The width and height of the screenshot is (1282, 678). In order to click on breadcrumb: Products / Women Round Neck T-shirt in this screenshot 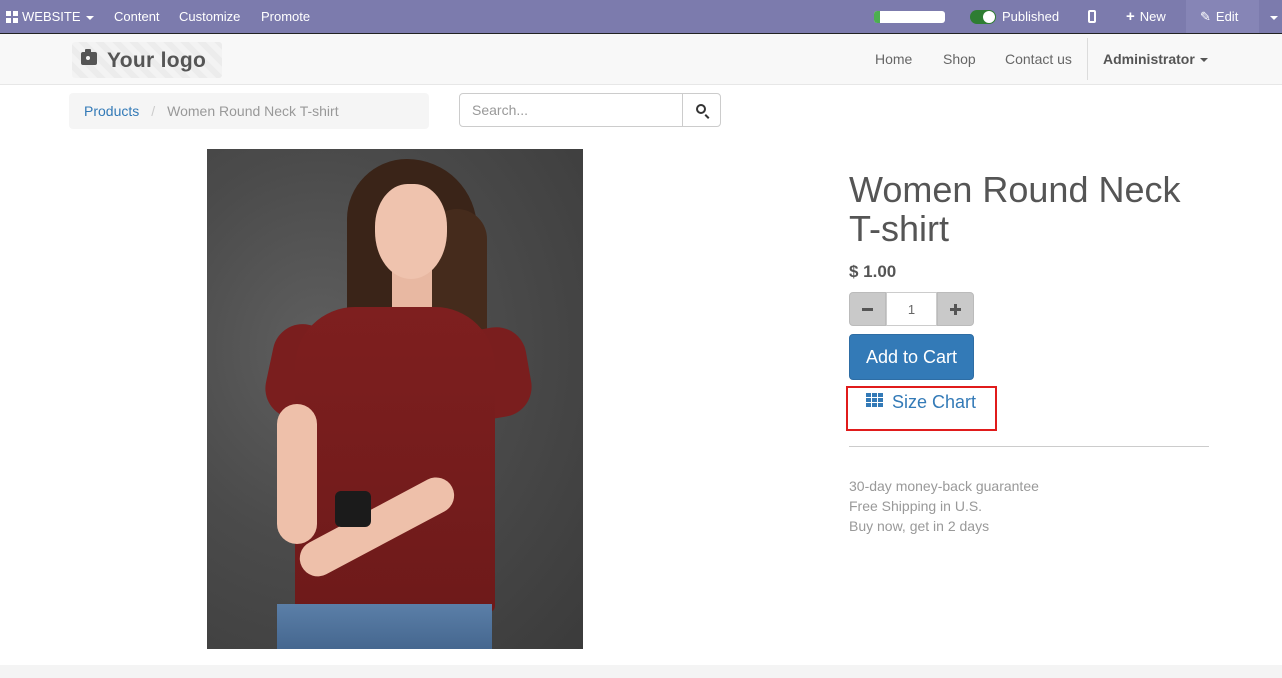, I will do `click(249, 111)`.